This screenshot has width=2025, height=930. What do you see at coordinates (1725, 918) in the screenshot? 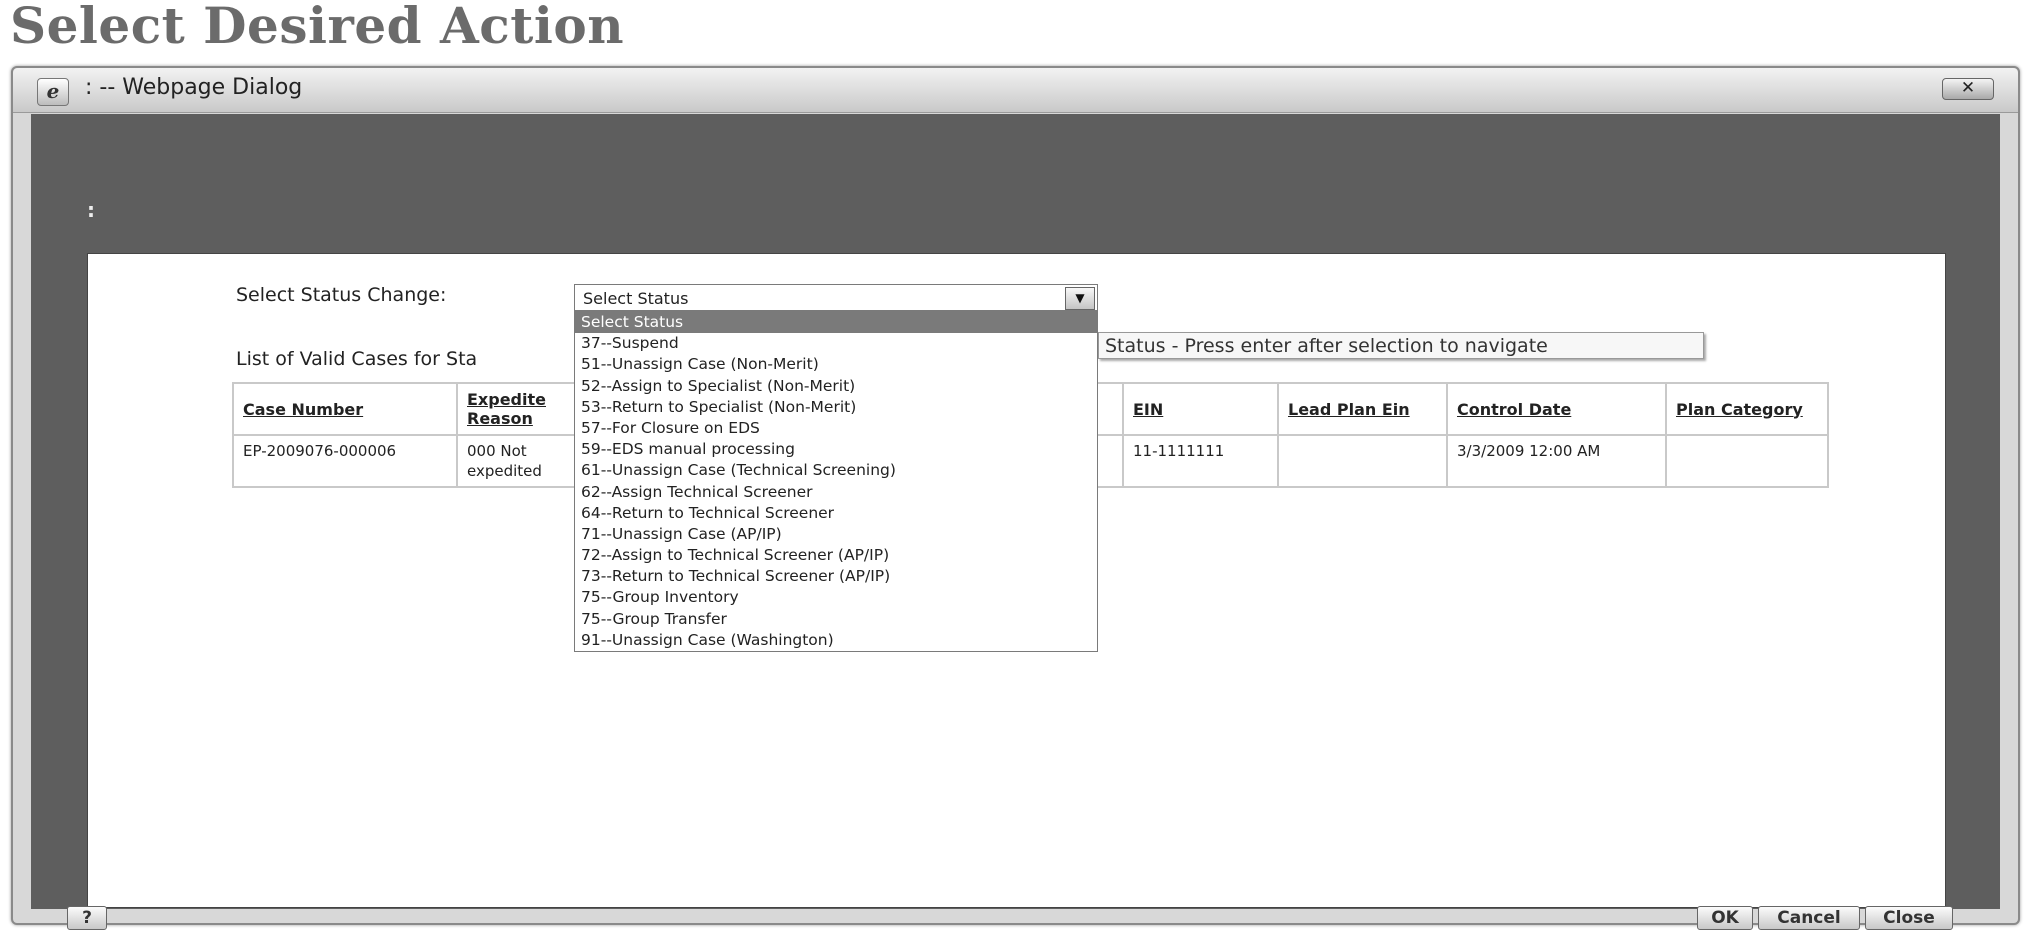
I see `ok-button: OK` at bounding box center [1725, 918].